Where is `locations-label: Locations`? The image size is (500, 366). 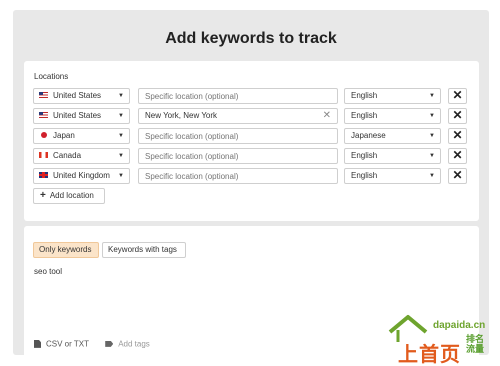 locations-label: Locations is located at coordinates (51, 76).